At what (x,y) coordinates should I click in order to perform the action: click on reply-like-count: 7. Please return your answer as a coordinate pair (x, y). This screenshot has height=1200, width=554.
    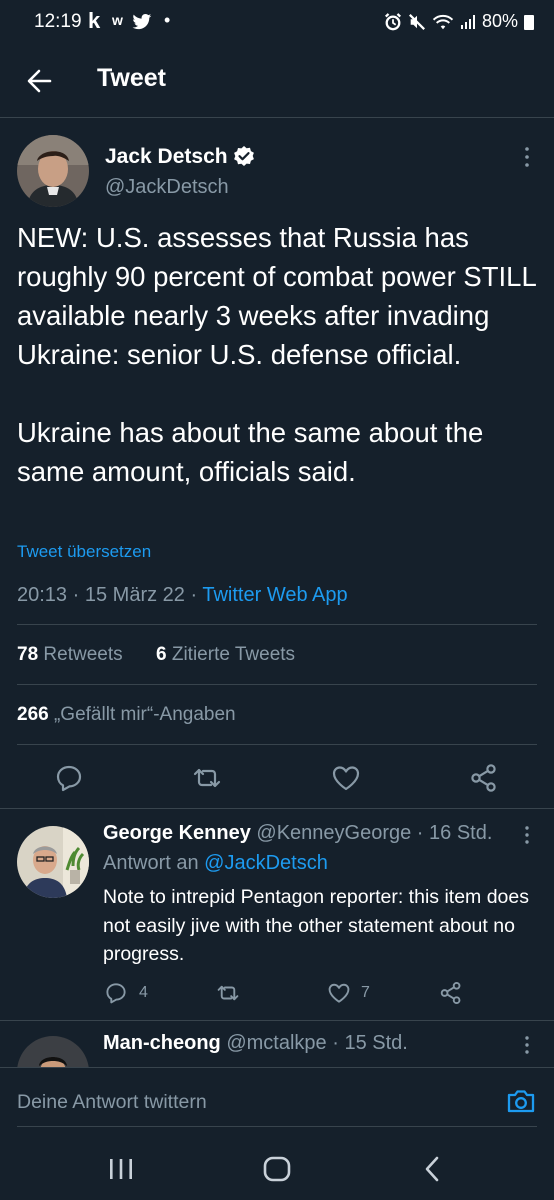
    Looking at the image, I should click on (365, 992).